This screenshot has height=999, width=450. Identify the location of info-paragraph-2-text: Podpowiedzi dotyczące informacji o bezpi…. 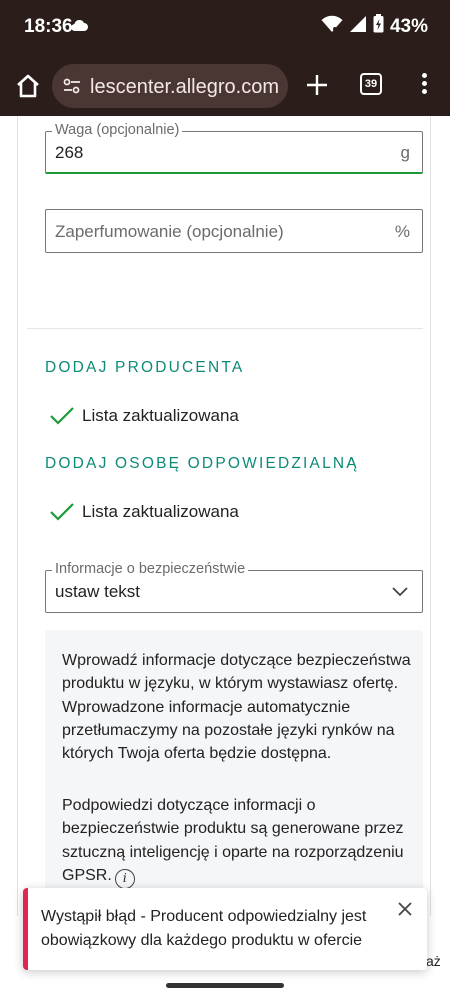
(233, 840).